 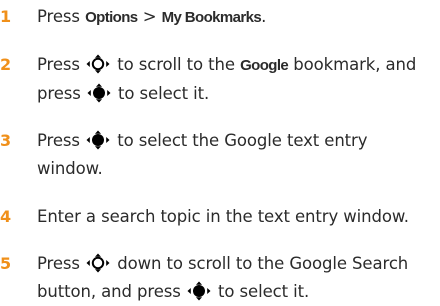 What do you see at coordinates (176, 64) in the screenshot?
I see `step-text-segment: to scroll to the` at bounding box center [176, 64].